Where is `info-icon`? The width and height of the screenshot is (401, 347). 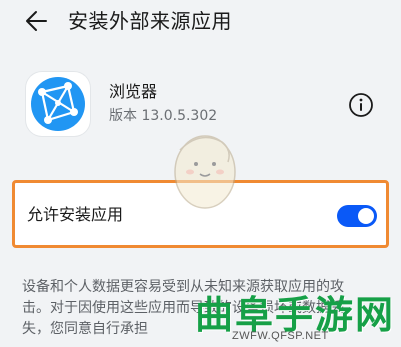 info-icon is located at coordinates (361, 105).